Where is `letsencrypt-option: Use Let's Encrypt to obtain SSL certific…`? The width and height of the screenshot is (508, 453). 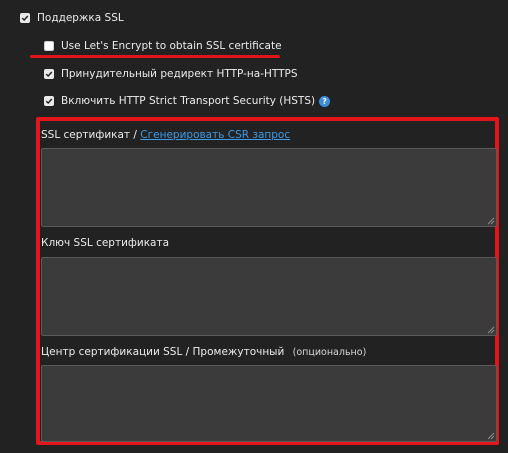
letsencrypt-option: Use Let's Encrypt to obtain SSL certific… is located at coordinates (163, 46).